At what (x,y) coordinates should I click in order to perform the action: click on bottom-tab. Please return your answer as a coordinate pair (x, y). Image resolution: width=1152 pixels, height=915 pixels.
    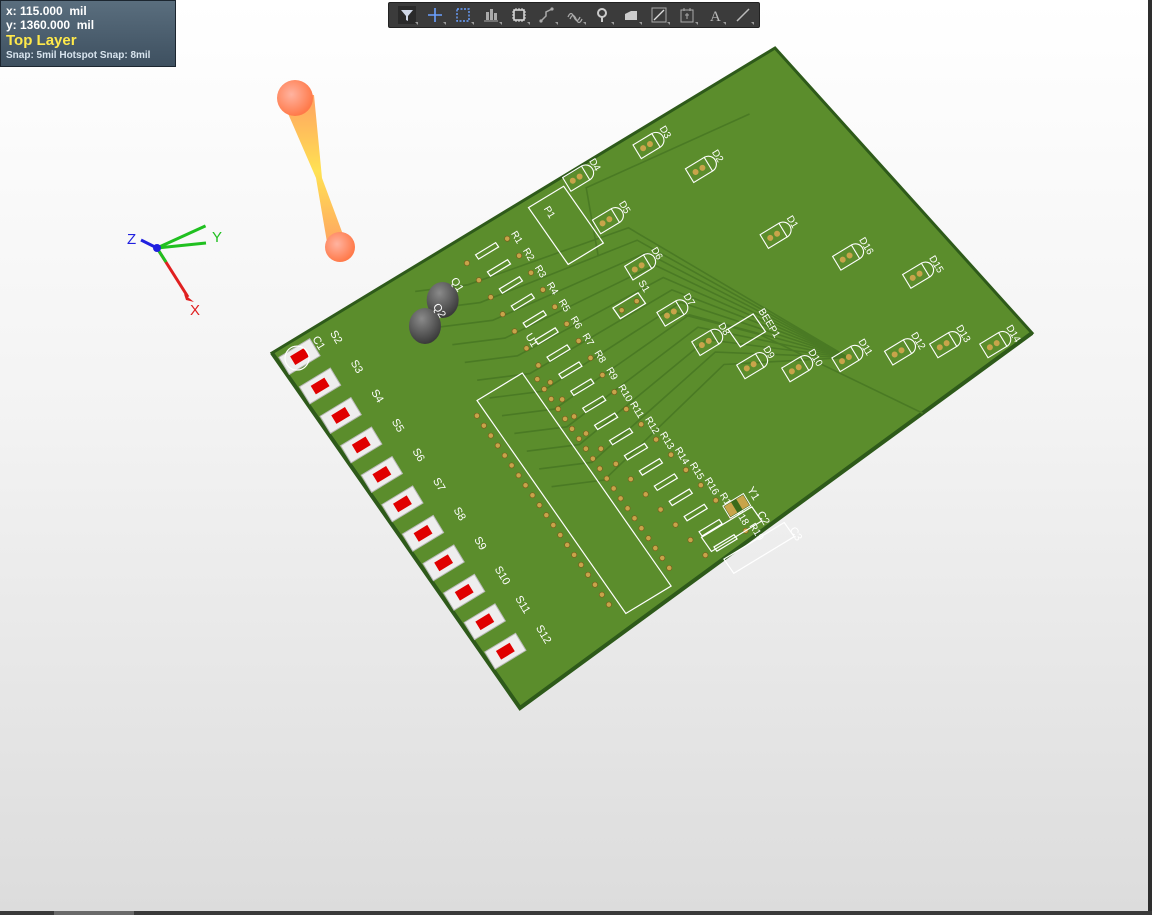
    Looking at the image, I should click on (94, 913).